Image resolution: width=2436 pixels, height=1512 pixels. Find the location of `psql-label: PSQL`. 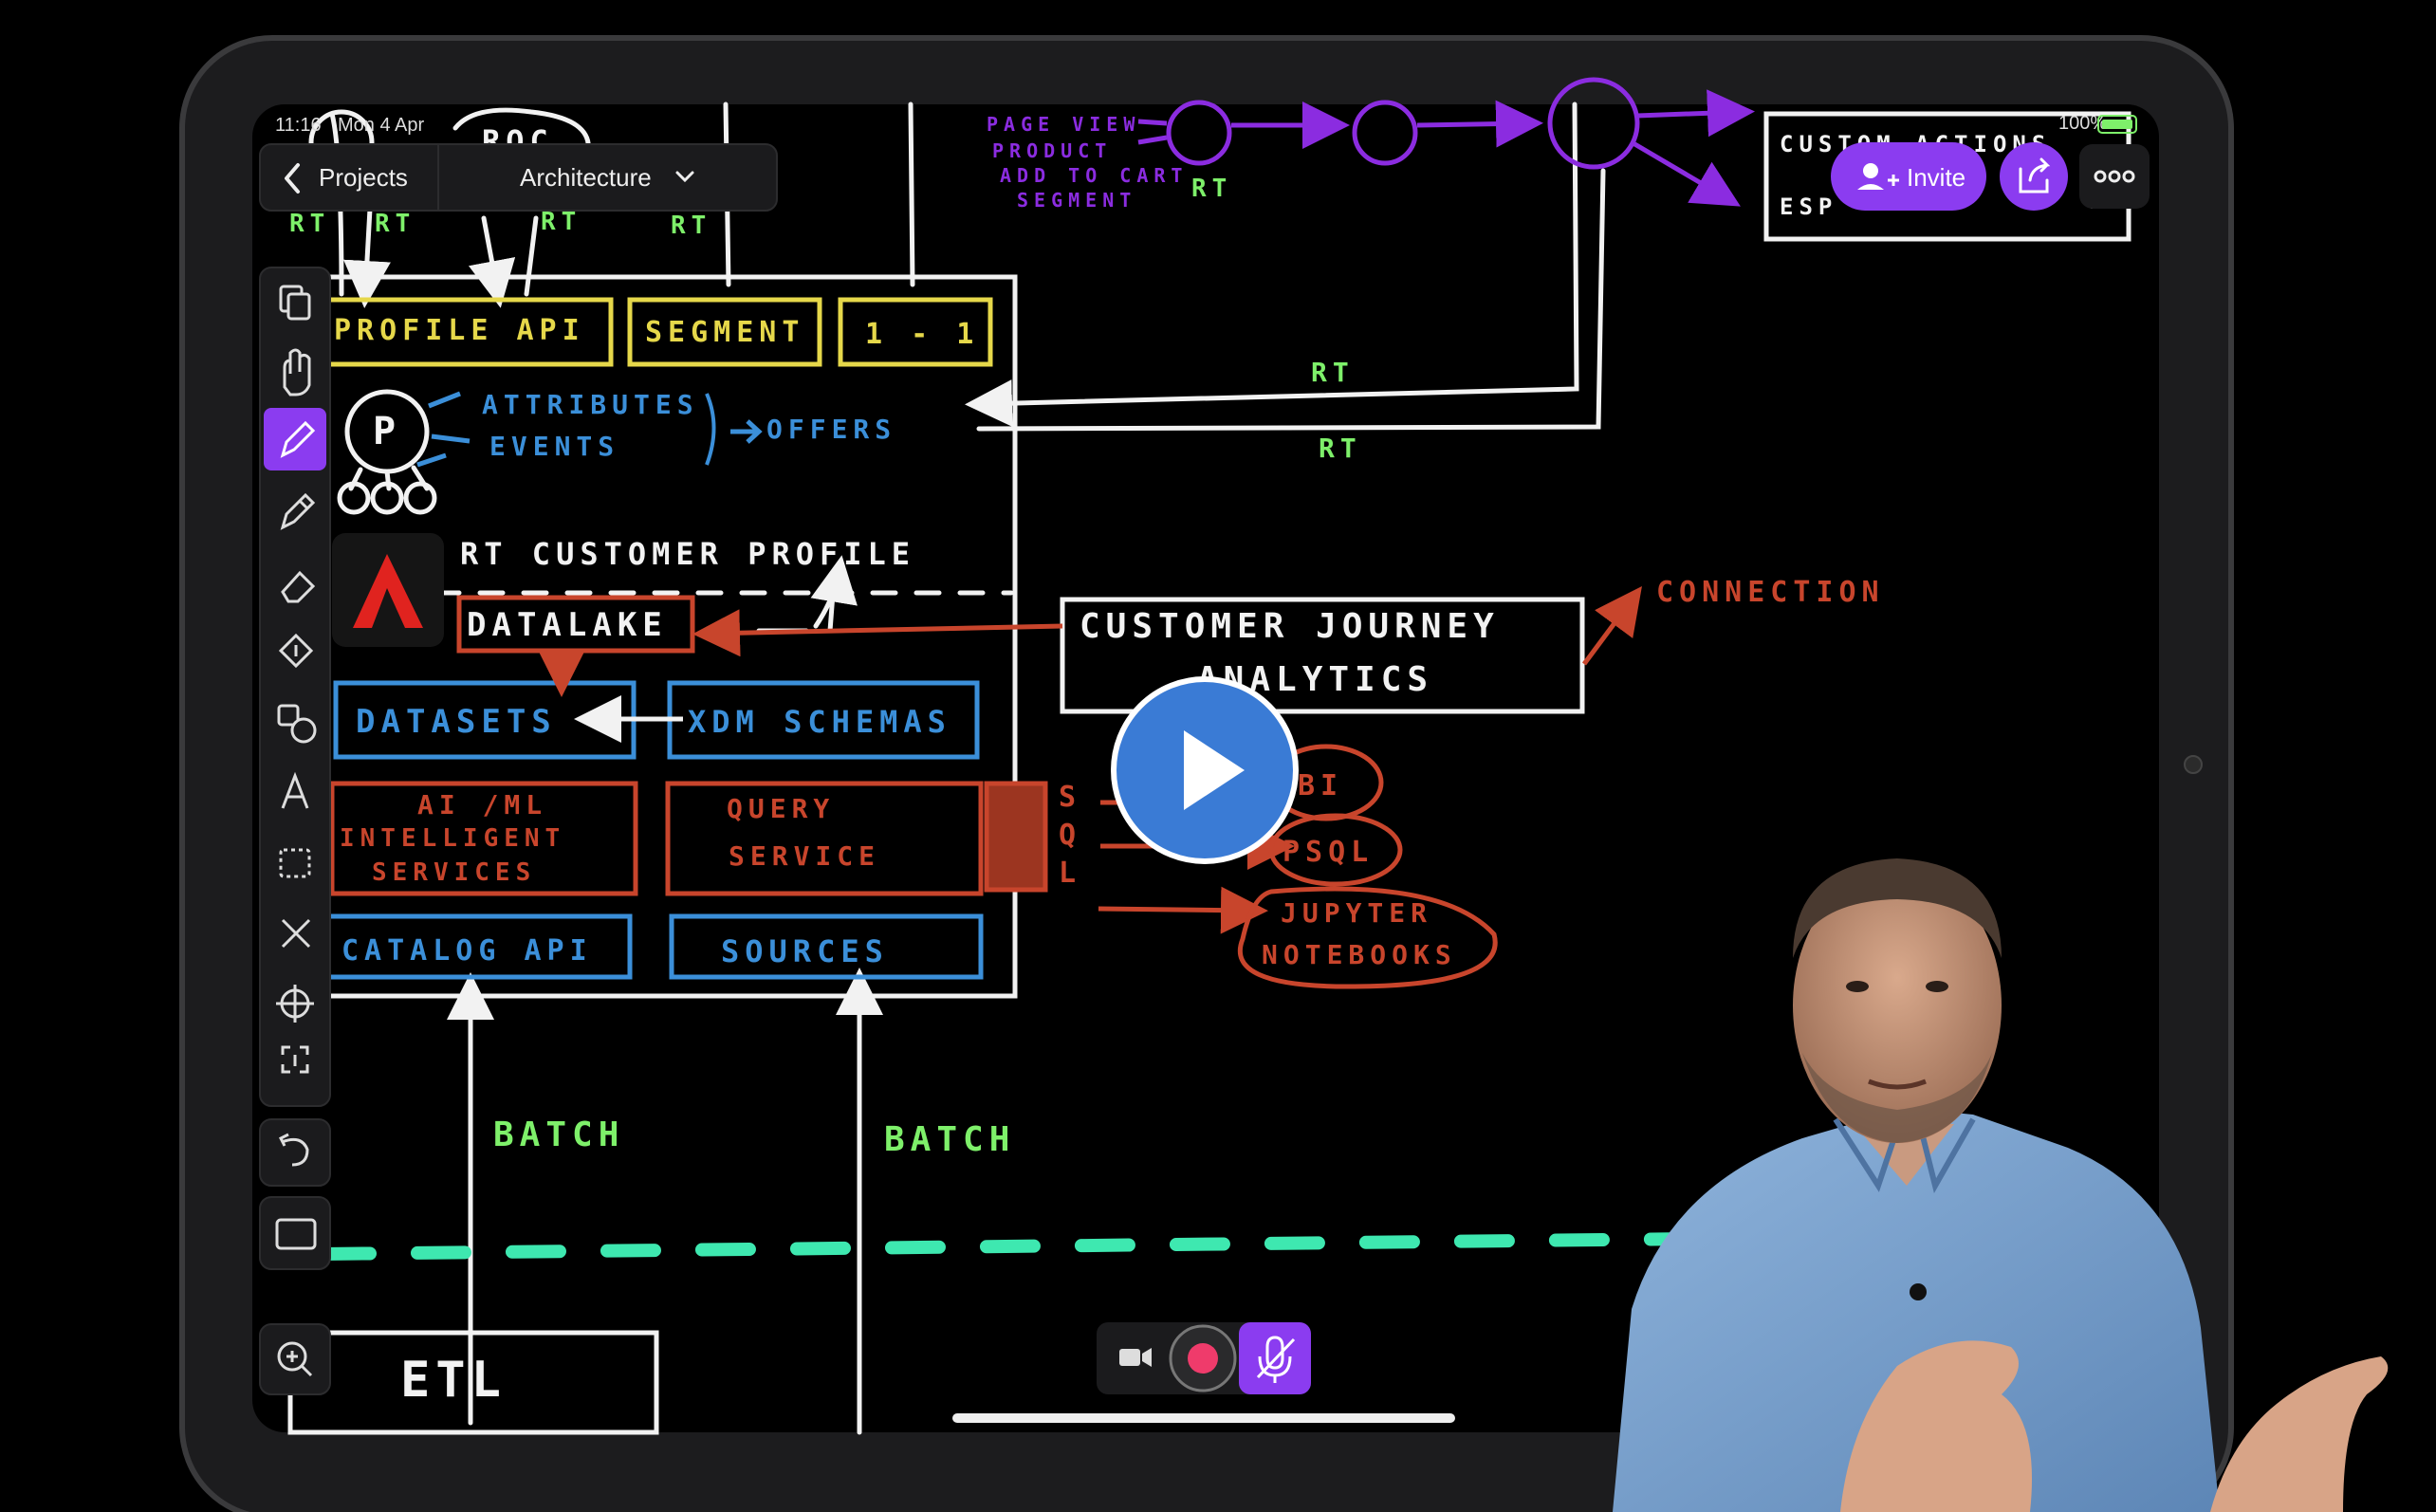

psql-label: PSQL is located at coordinates (1328, 852).